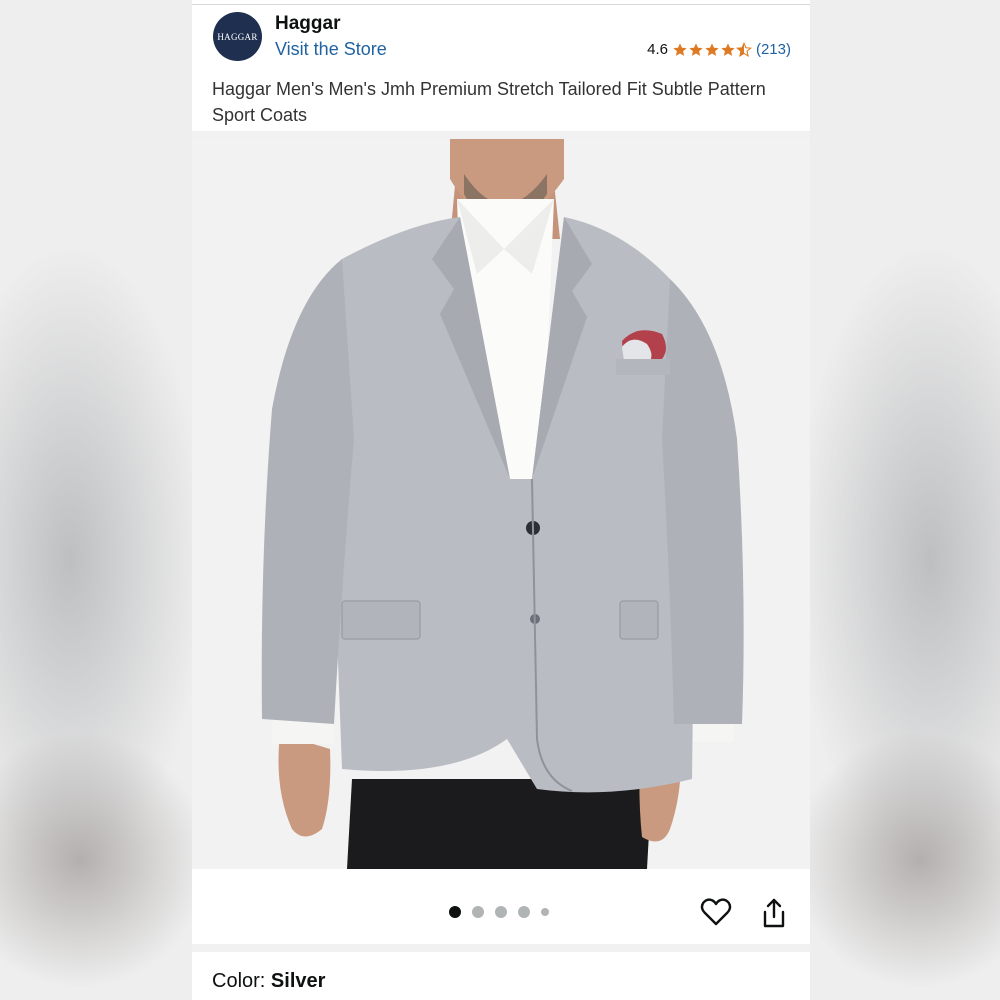 The height and width of the screenshot is (1000, 1000). What do you see at coordinates (501, 4) in the screenshot?
I see `top-divider` at bounding box center [501, 4].